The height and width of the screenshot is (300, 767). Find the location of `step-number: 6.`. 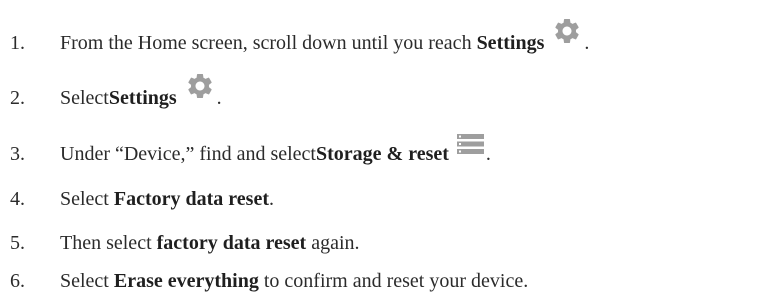

step-number: 6. is located at coordinates (17, 280).